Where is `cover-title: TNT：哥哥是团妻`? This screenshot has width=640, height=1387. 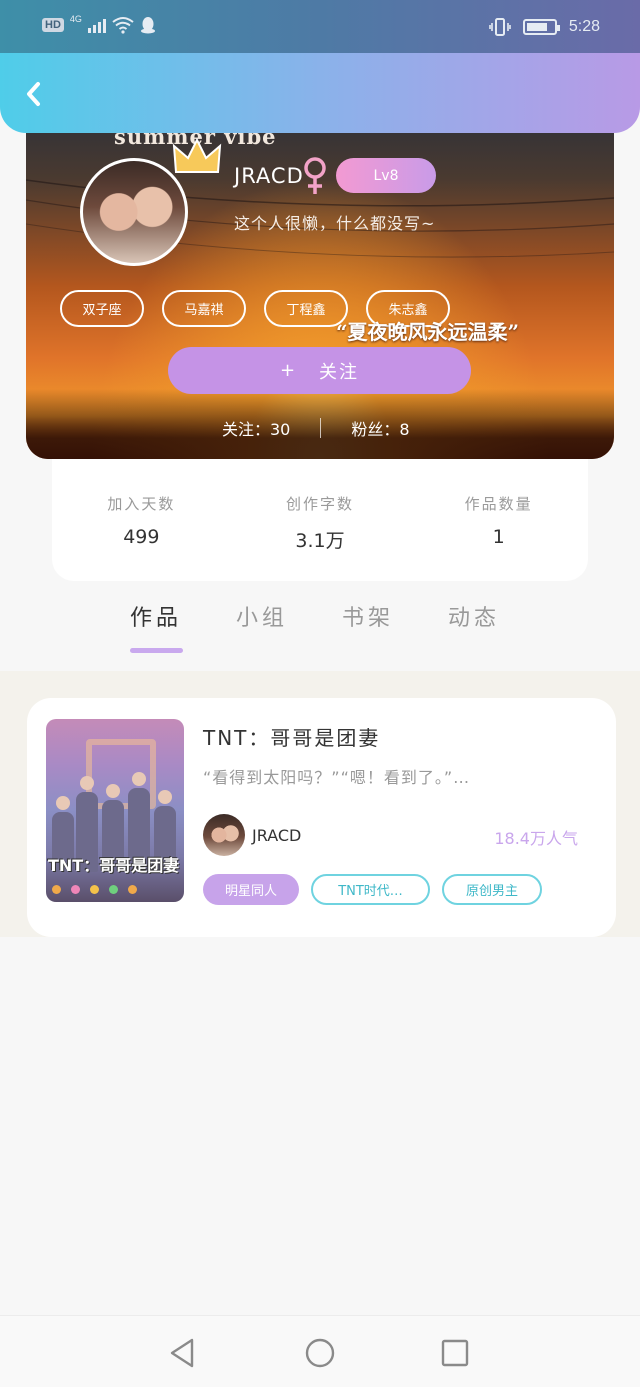
cover-title: TNT：哥哥是团妻 is located at coordinates (114, 865).